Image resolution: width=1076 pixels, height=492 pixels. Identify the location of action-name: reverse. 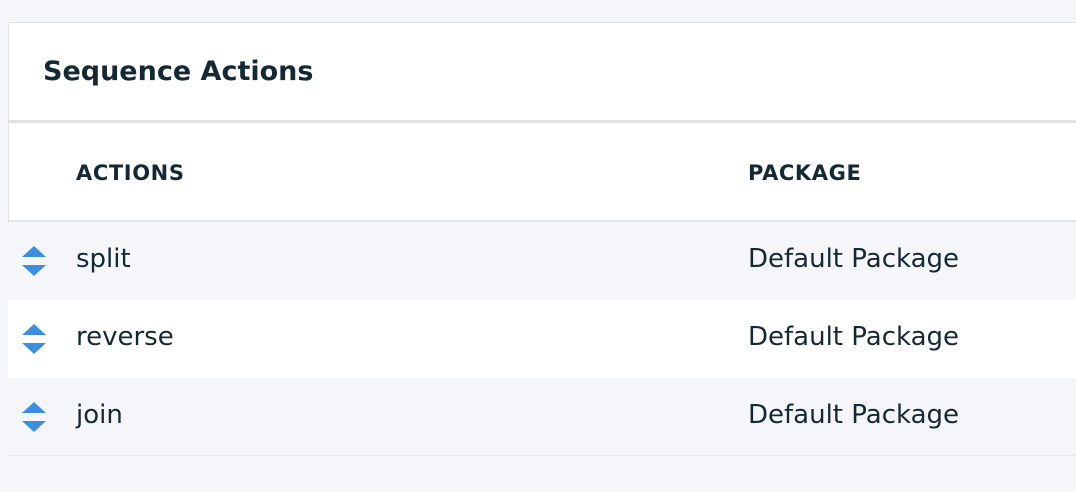
(125, 337).